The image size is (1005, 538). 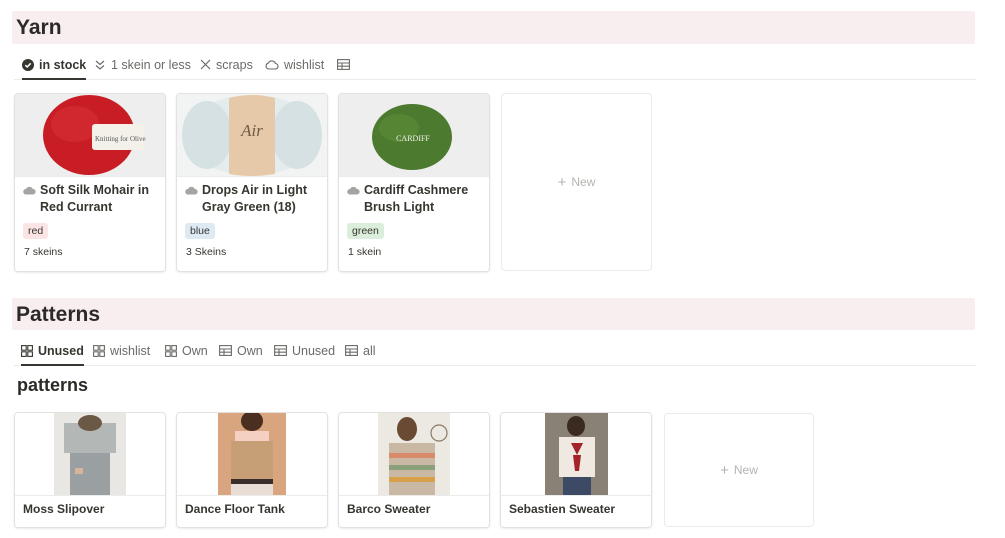 I want to click on tab-all-table: all, so click(x=360, y=350).